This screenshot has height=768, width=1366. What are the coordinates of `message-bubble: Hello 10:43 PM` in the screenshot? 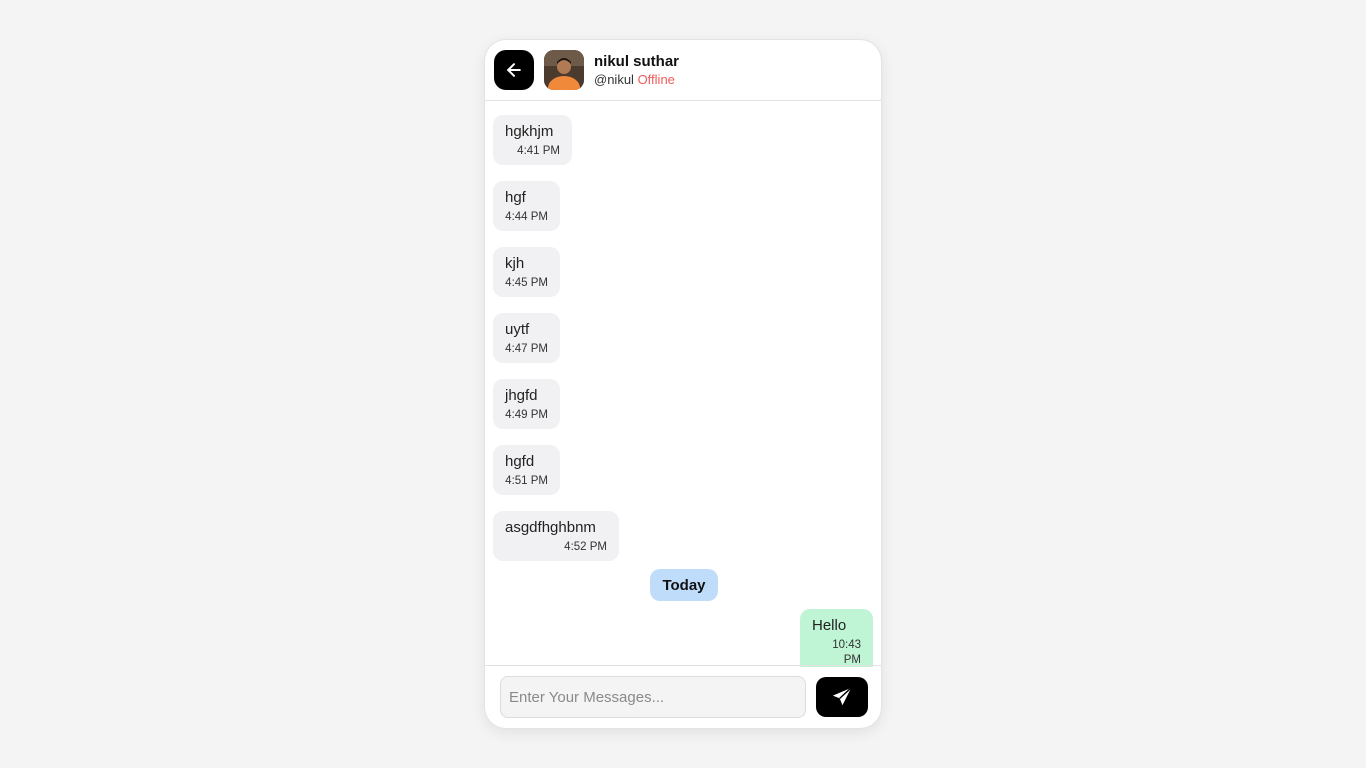 It's located at (836, 638).